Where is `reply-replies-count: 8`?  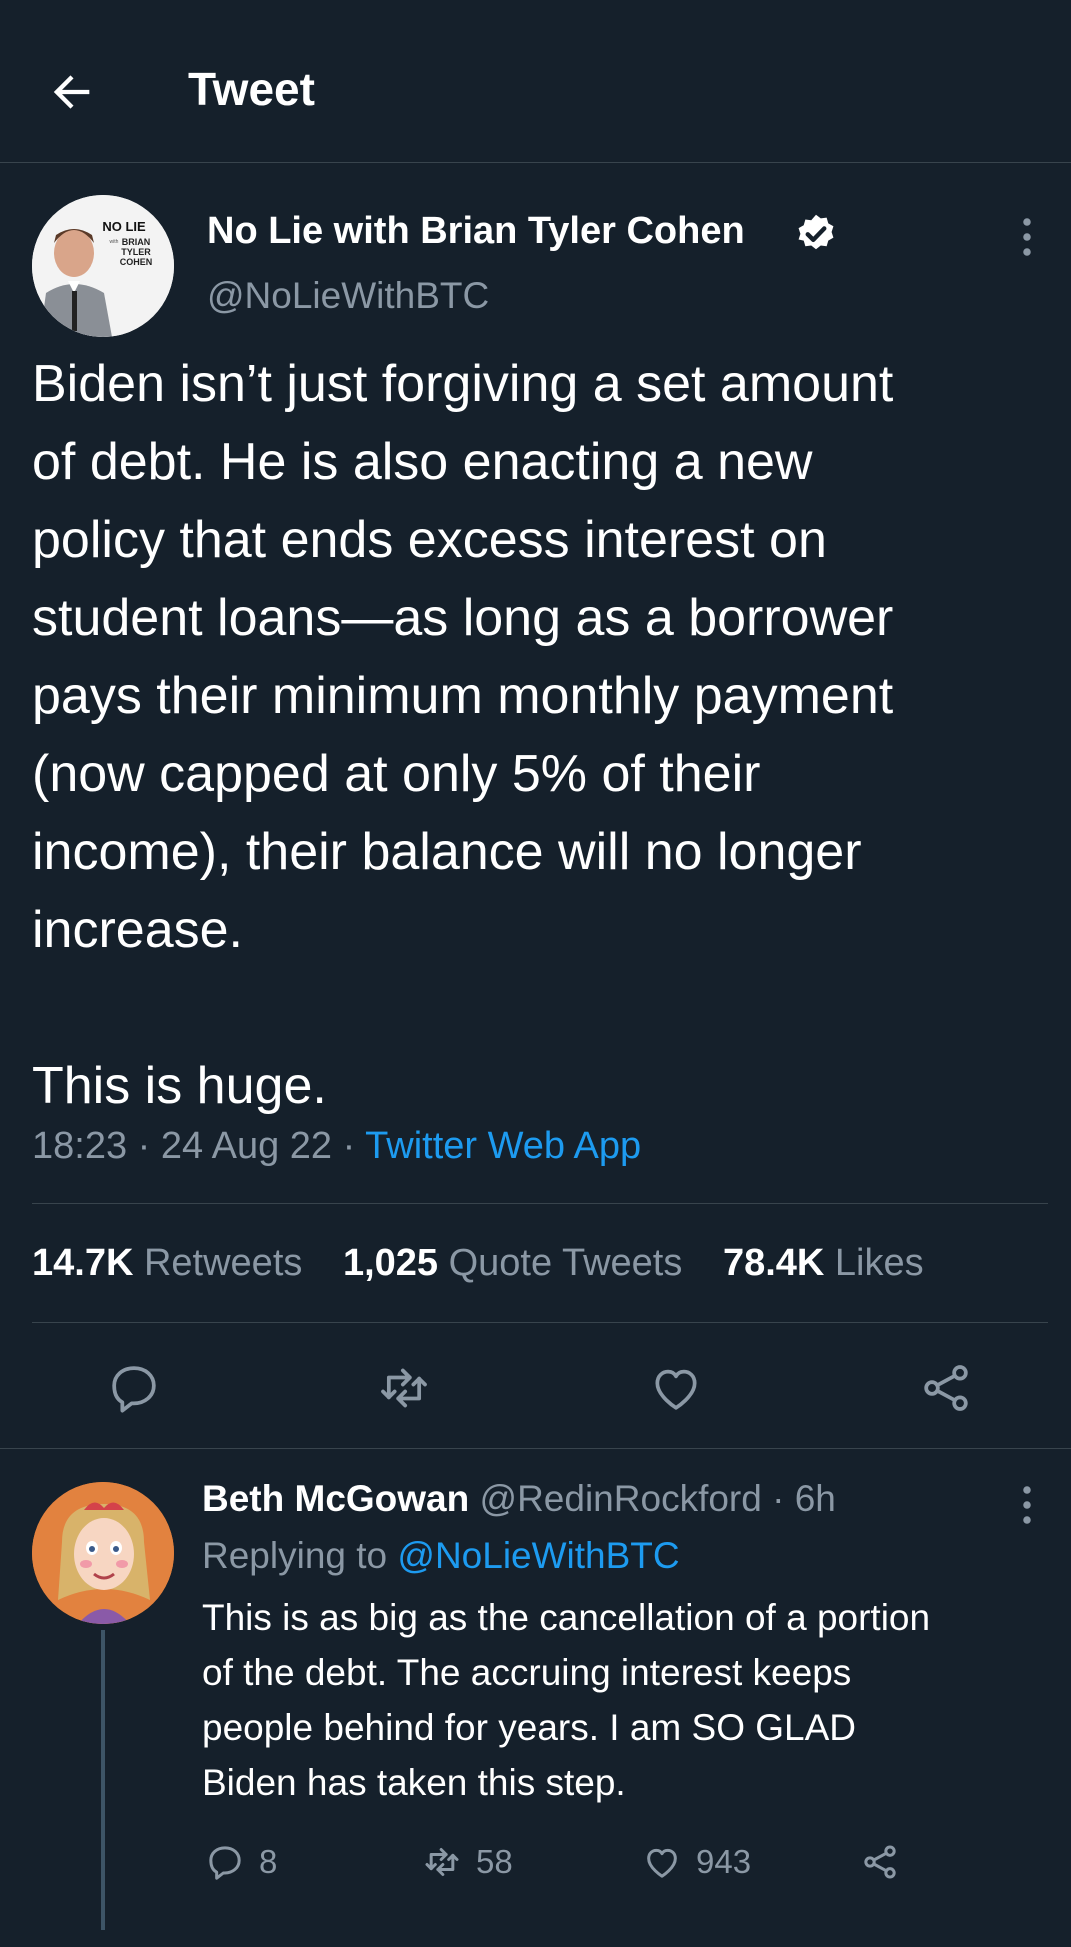 reply-replies-count: 8 is located at coordinates (268, 1861).